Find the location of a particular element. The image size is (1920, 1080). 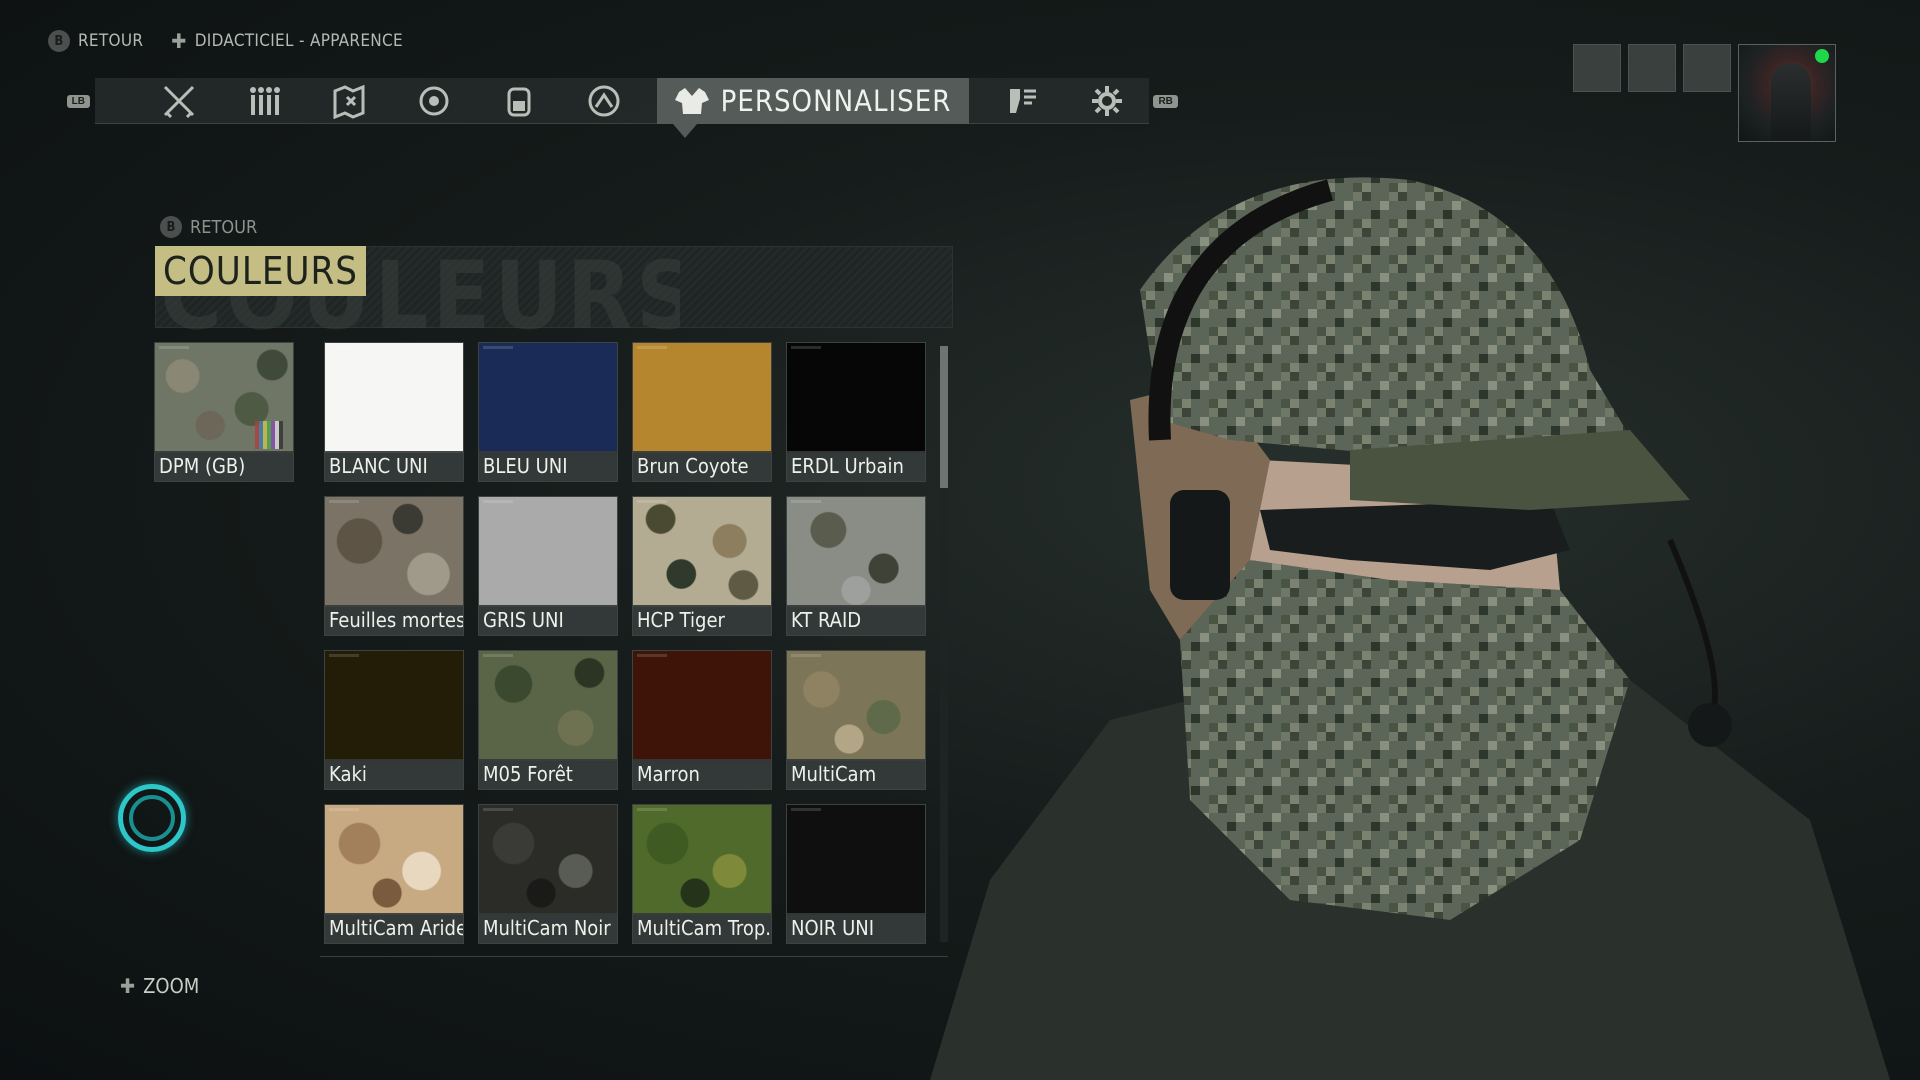

color-tile: Kaki is located at coordinates (394, 720).